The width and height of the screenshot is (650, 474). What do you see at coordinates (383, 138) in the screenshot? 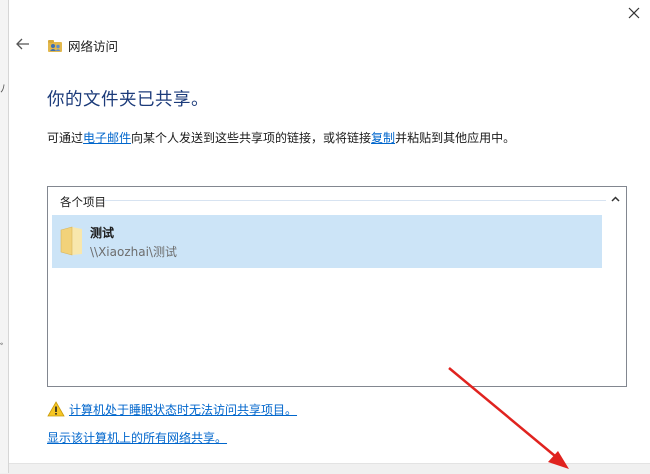
I see `copy-link: 复制` at bounding box center [383, 138].